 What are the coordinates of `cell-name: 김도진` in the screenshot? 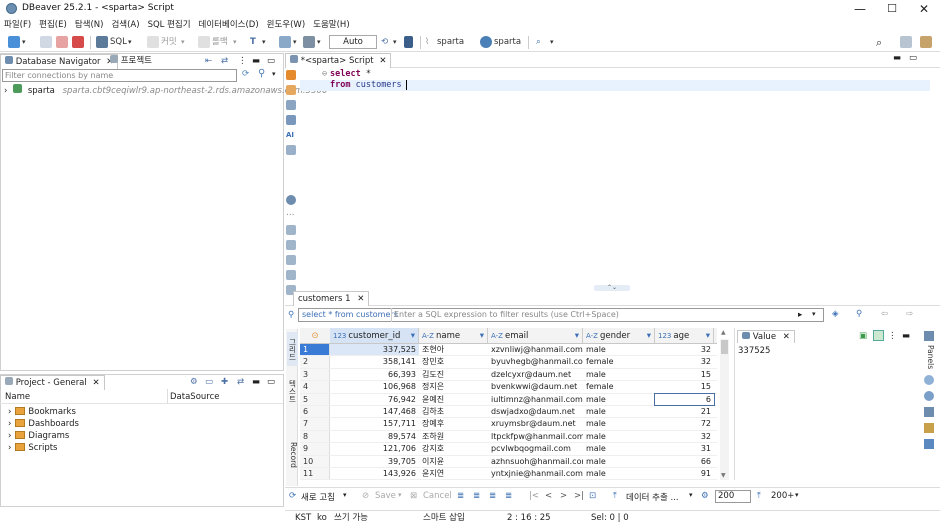 It's located at (453, 374).